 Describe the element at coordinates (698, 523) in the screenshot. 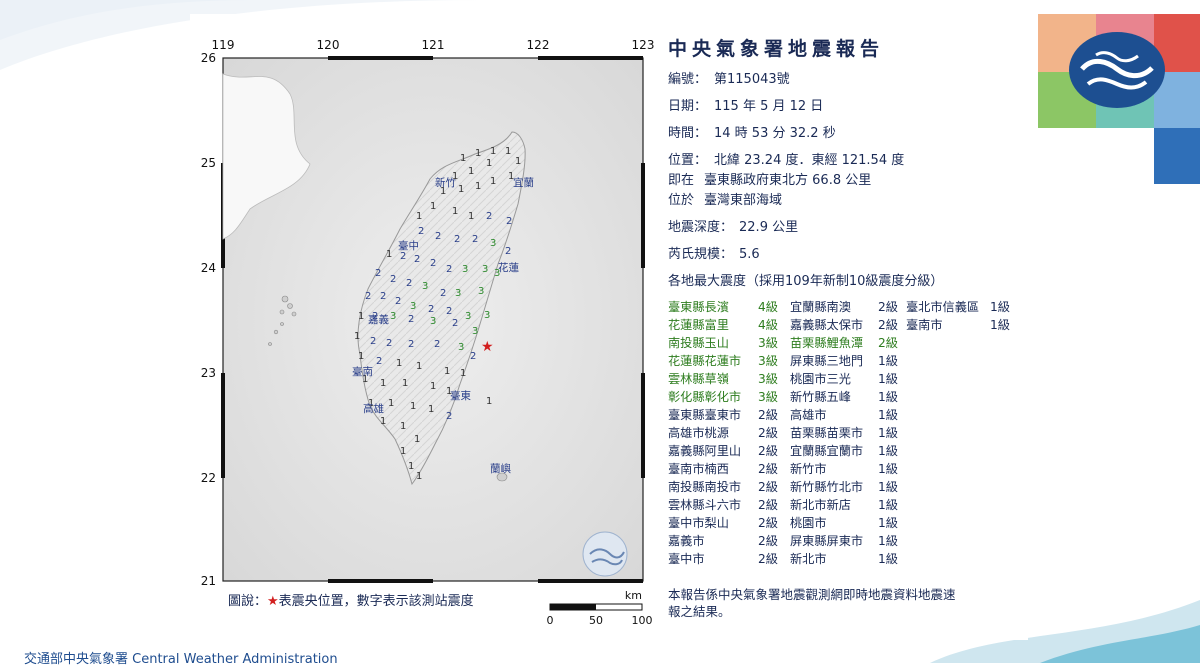

I see `station-name: 臺中市梨山` at that location.